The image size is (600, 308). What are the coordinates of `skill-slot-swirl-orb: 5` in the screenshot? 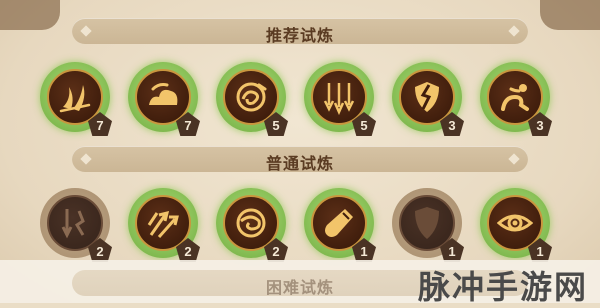 It's located at (252, 99).